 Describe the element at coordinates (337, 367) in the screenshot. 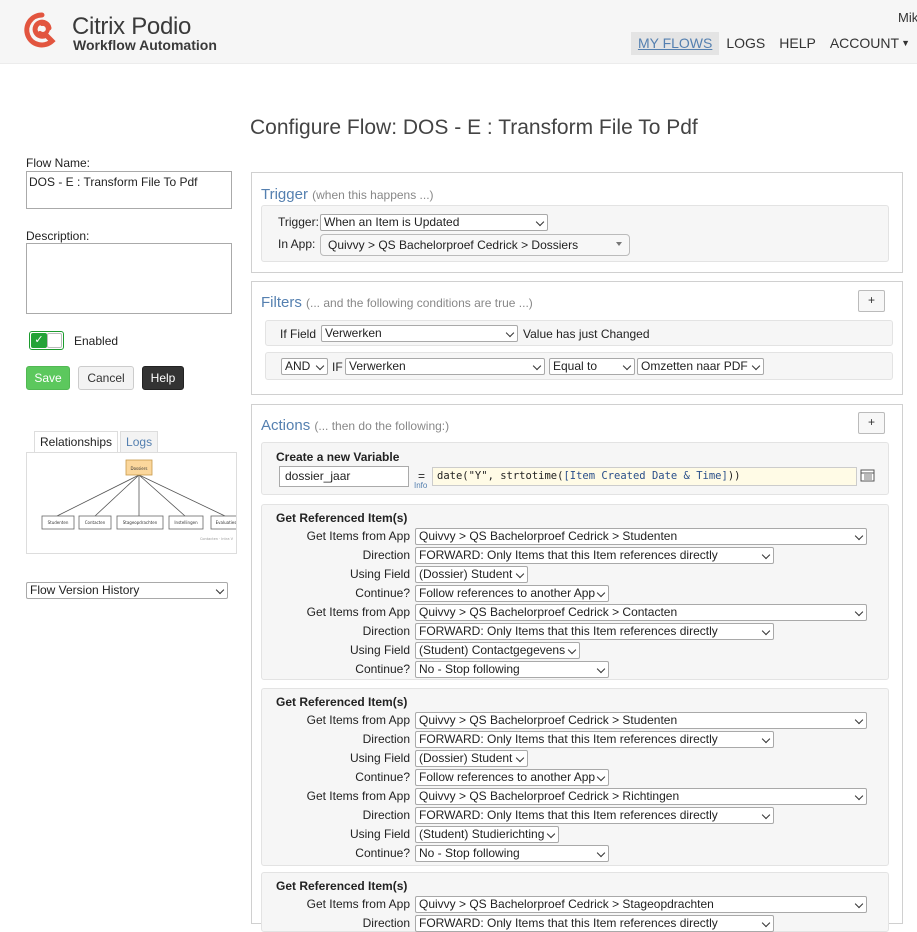

I see `if-label: IF` at that location.